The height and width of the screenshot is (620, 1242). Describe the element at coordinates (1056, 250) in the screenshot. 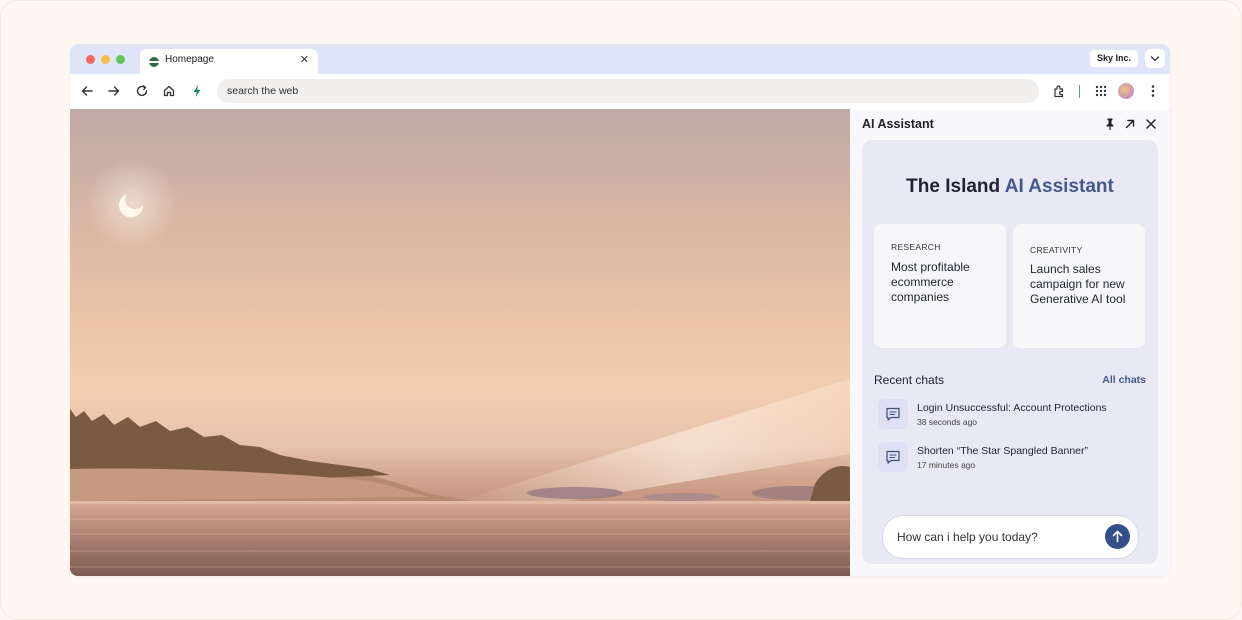

I see `prompt-category: CREATIVITY` at that location.